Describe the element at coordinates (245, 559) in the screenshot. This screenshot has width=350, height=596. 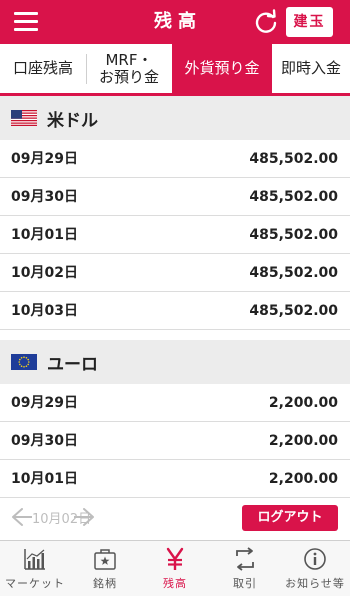
I see `trade-arrows-icon` at that location.